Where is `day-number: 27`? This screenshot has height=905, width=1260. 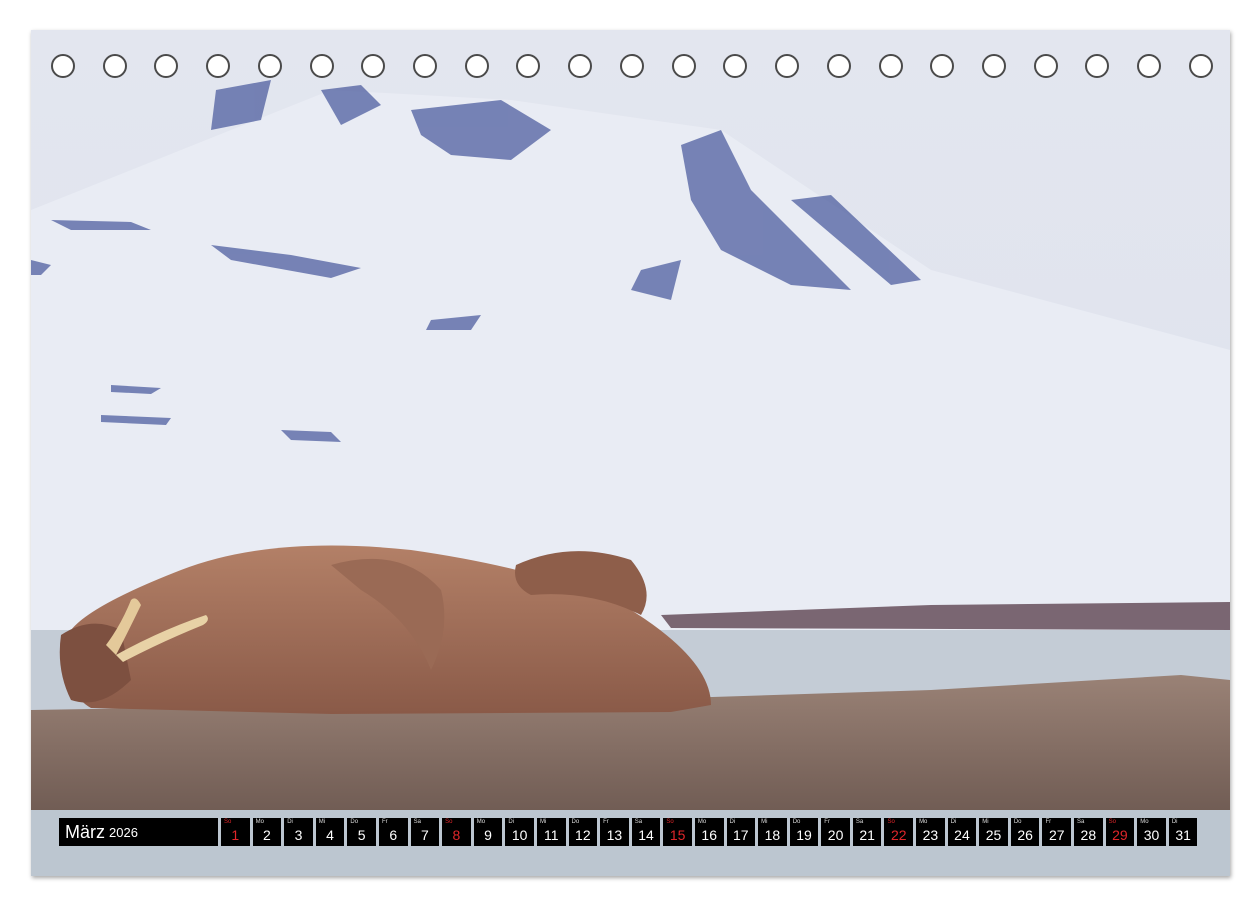 day-number: 27 is located at coordinates (1056, 835).